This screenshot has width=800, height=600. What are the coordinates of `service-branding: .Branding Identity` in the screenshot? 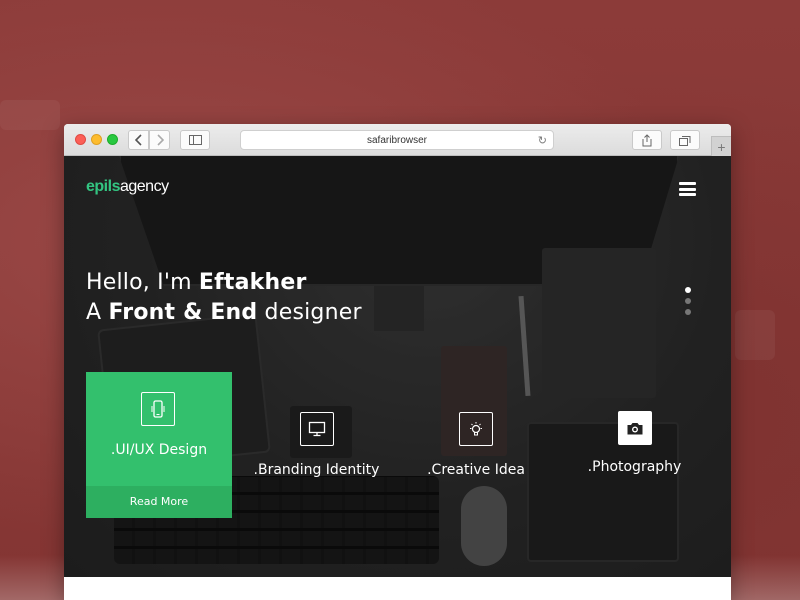 It's located at (316, 445).